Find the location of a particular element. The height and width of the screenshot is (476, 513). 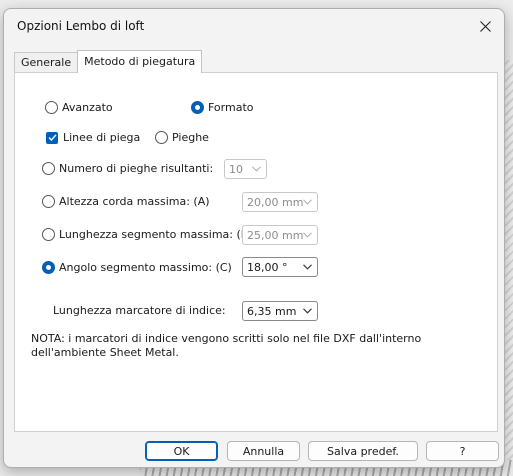

radio-pieghe-indicator is located at coordinates (161, 137).